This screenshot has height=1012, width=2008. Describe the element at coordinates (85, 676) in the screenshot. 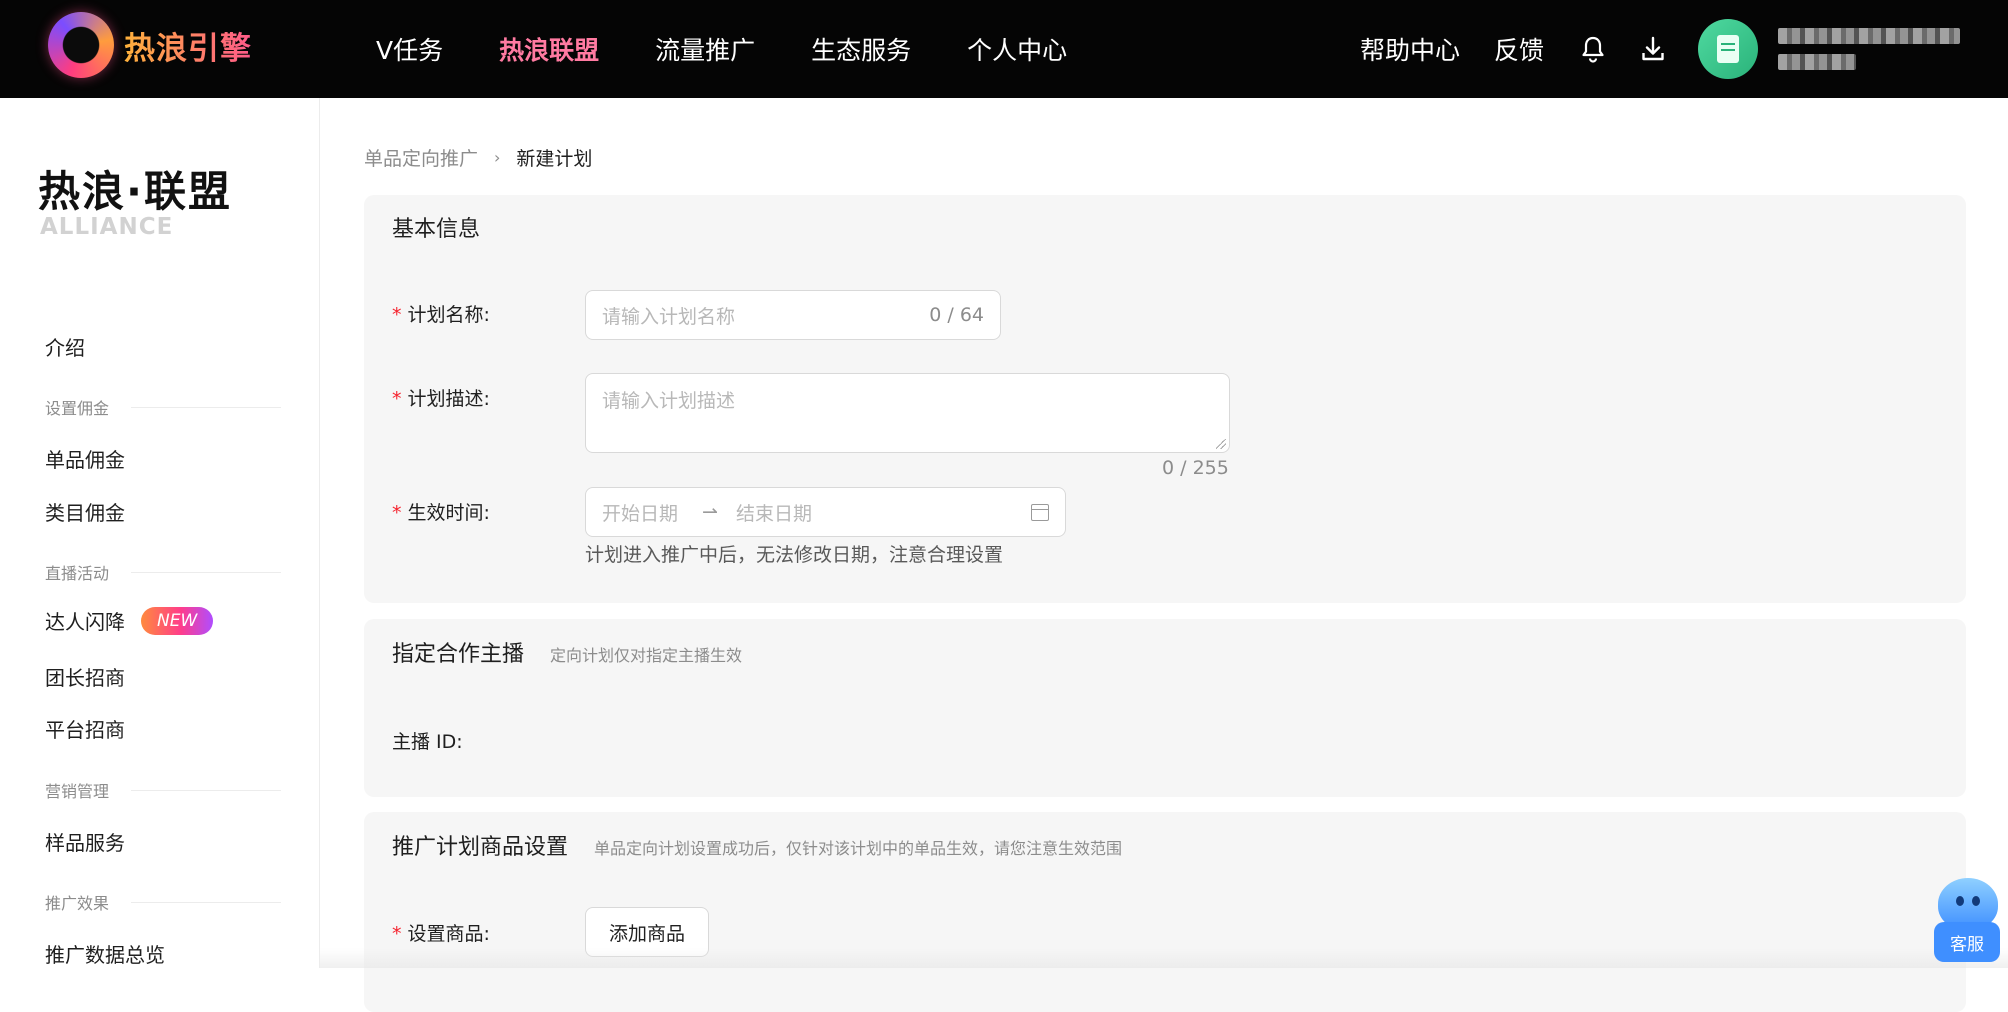

I see `sidebar-item-leader-recruit: 团长招商` at that location.